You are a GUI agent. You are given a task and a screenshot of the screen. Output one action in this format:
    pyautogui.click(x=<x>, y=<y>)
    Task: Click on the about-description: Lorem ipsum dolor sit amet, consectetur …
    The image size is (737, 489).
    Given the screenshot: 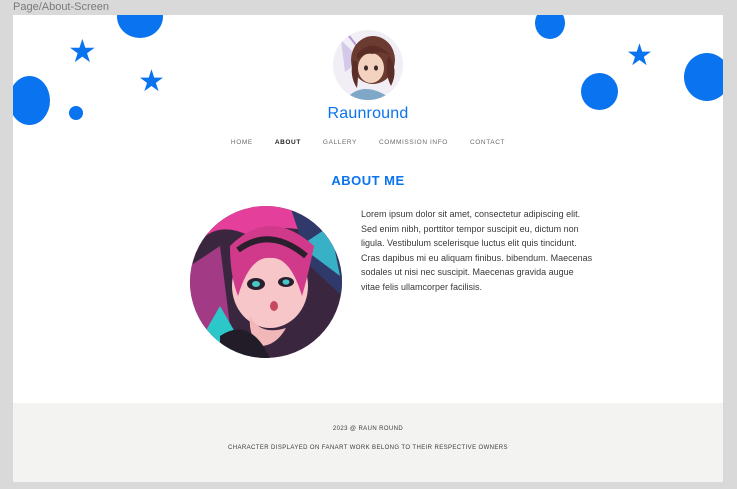 What is the action you would take?
    pyautogui.click(x=477, y=250)
    